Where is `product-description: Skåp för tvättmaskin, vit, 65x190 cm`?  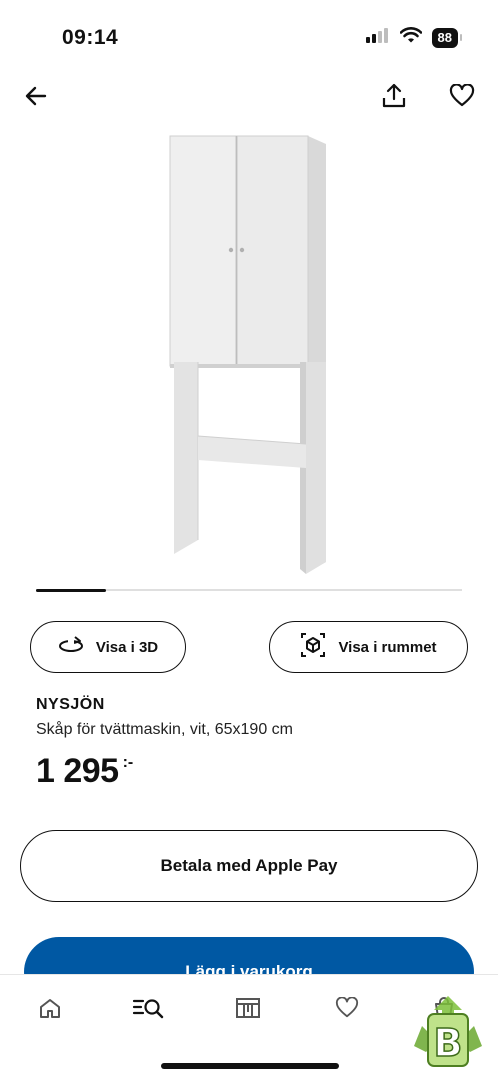 product-description: Skåp för tvättmaskin, vit, 65x190 cm is located at coordinates (164, 729).